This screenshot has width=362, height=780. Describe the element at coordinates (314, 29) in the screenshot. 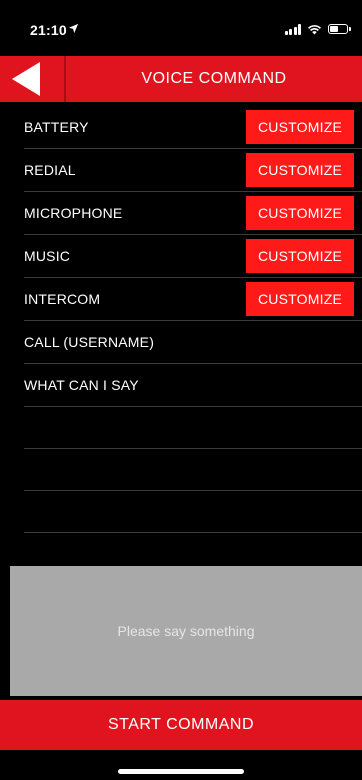

I see `wifi-icon` at that location.